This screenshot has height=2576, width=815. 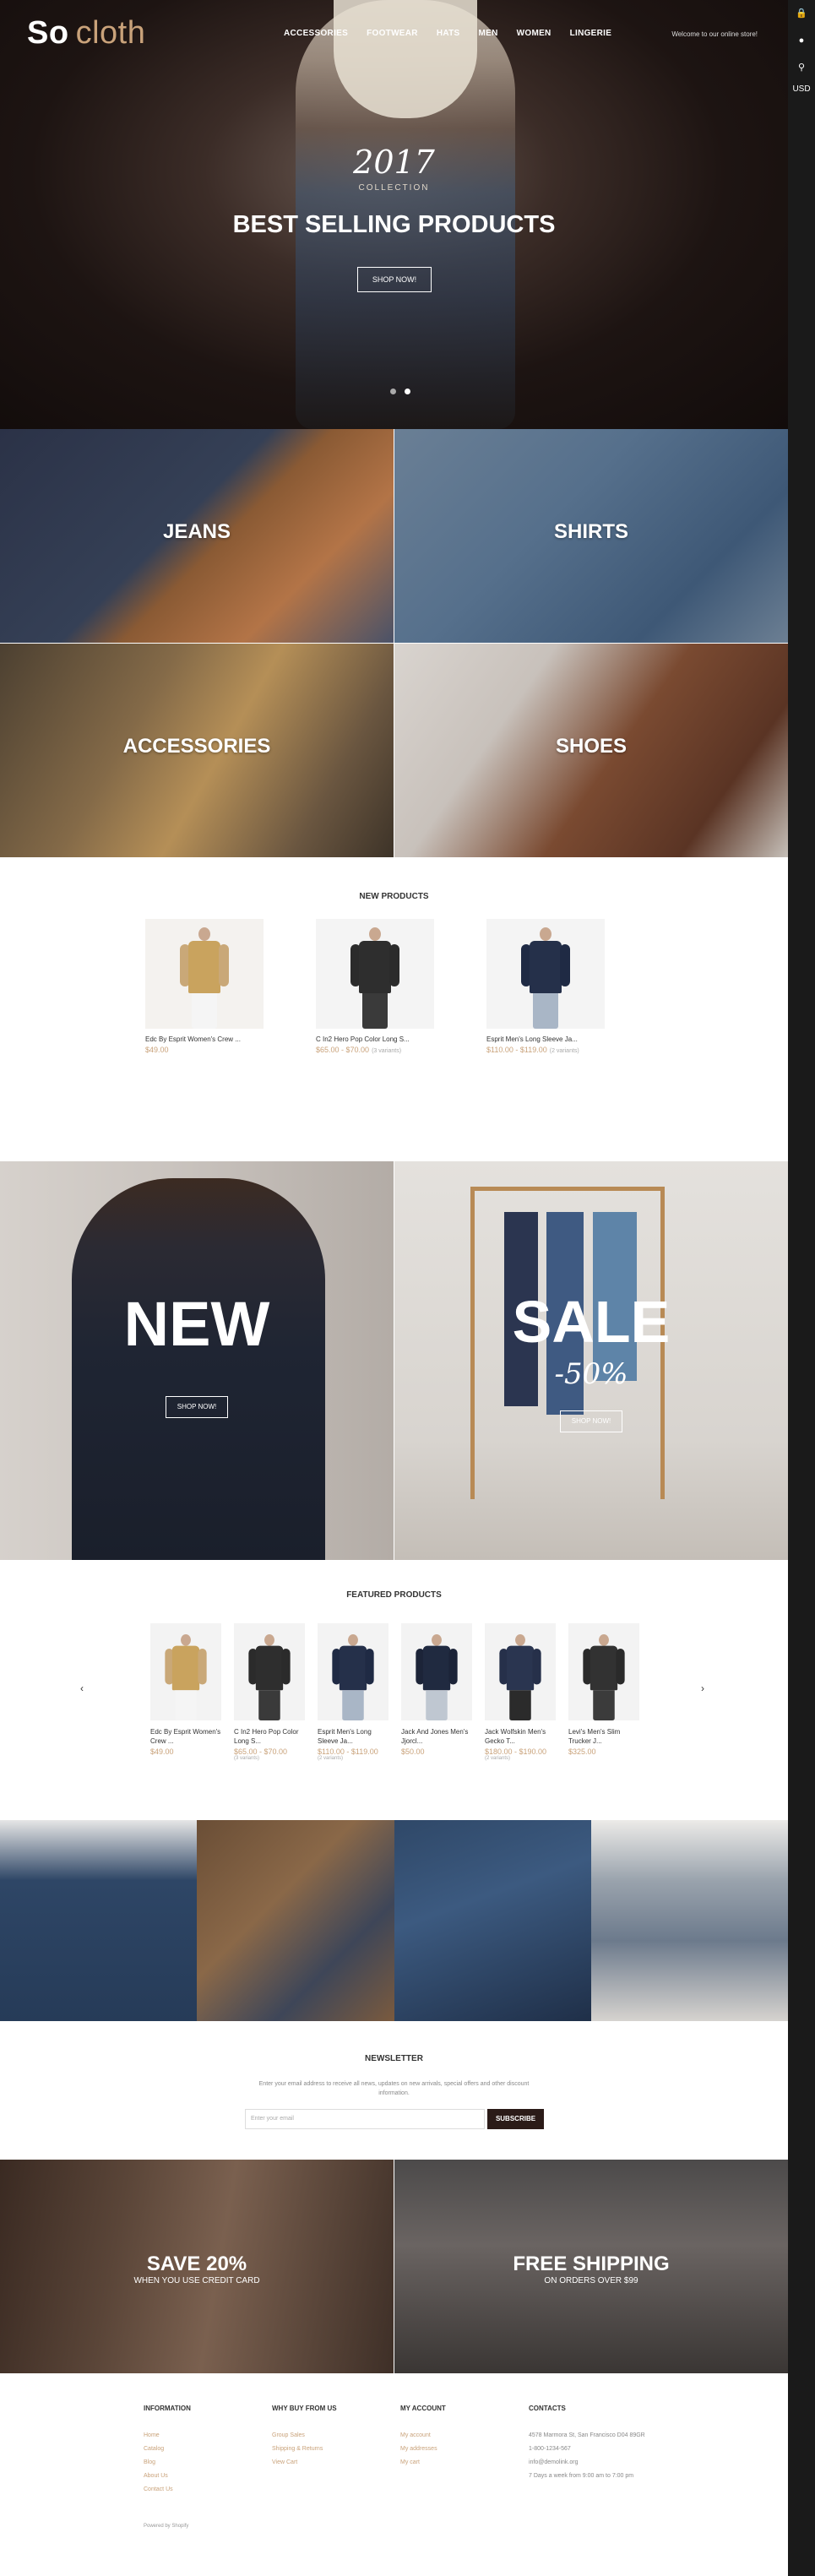 I want to click on slider-dot, so click(x=393, y=391).